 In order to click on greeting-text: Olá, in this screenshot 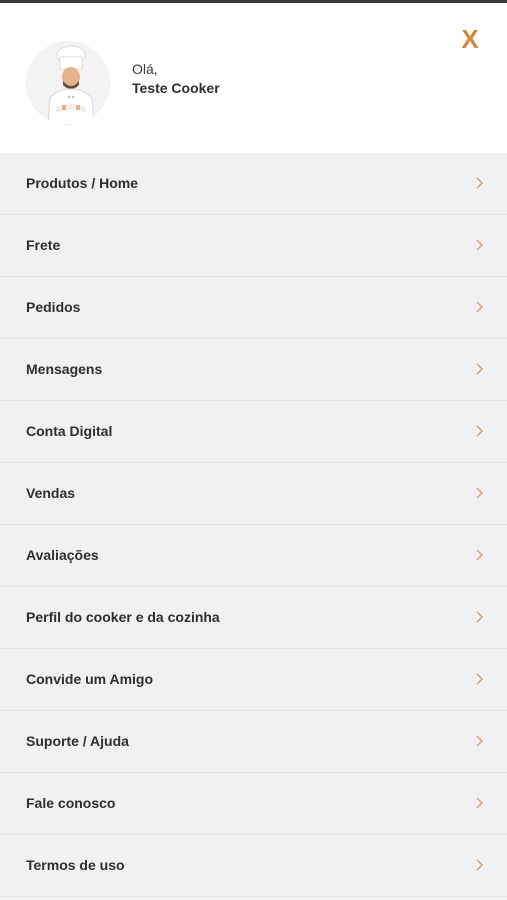, I will do `click(145, 69)`.